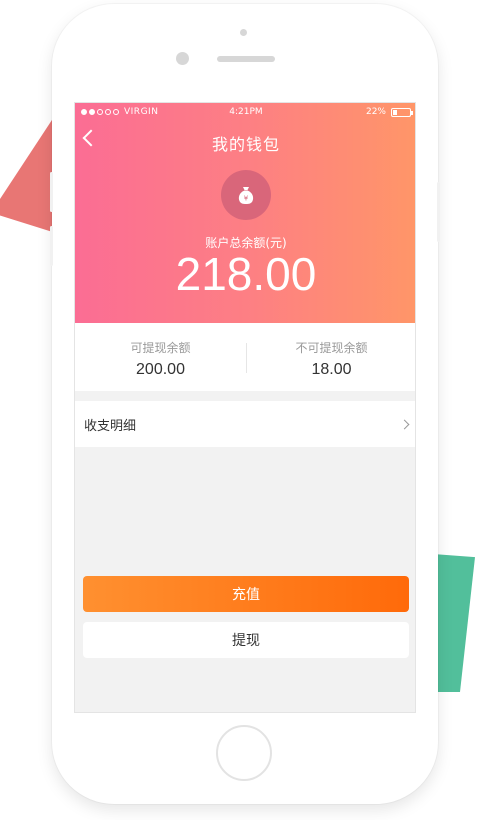 This screenshot has width=480, height=820. What do you see at coordinates (404, 424) in the screenshot?
I see `chevron-right-icon` at bounding box center [404, 424].